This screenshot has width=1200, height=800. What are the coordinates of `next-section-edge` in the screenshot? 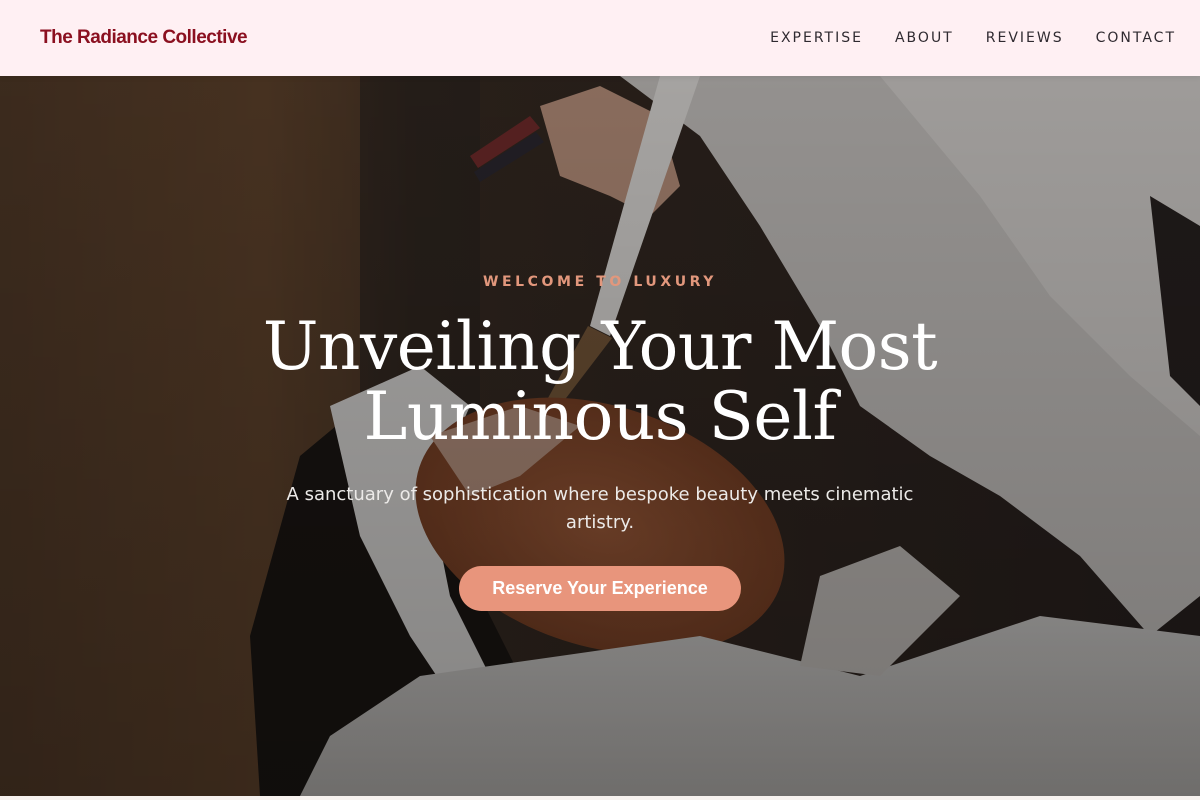 It's located at (600, 798).